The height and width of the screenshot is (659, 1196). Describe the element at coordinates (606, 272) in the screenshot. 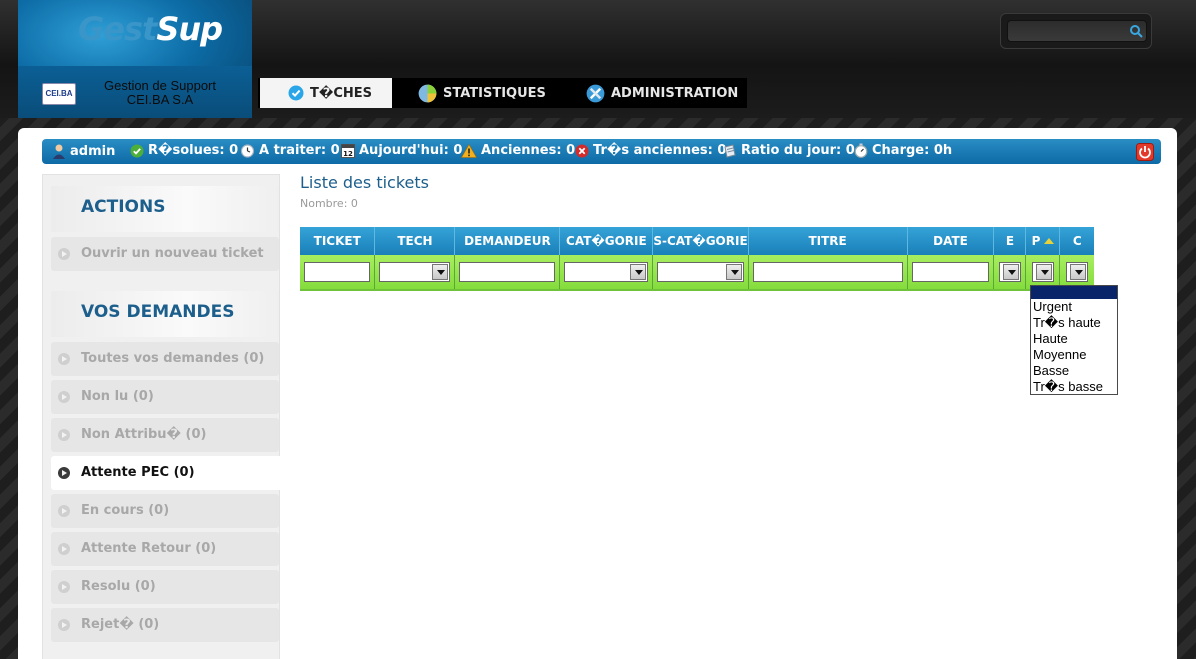

I see `filter-categorie-select` at that location.